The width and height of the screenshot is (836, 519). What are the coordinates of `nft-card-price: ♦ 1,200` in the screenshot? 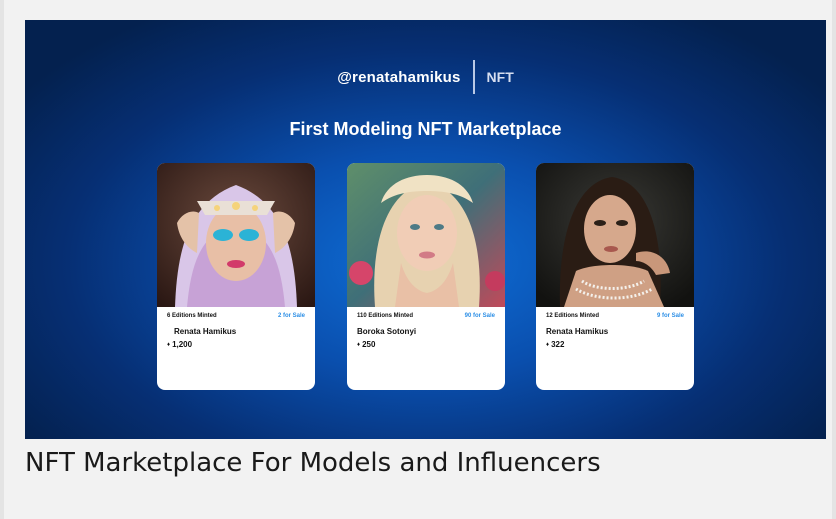 It's located at (179, 344).